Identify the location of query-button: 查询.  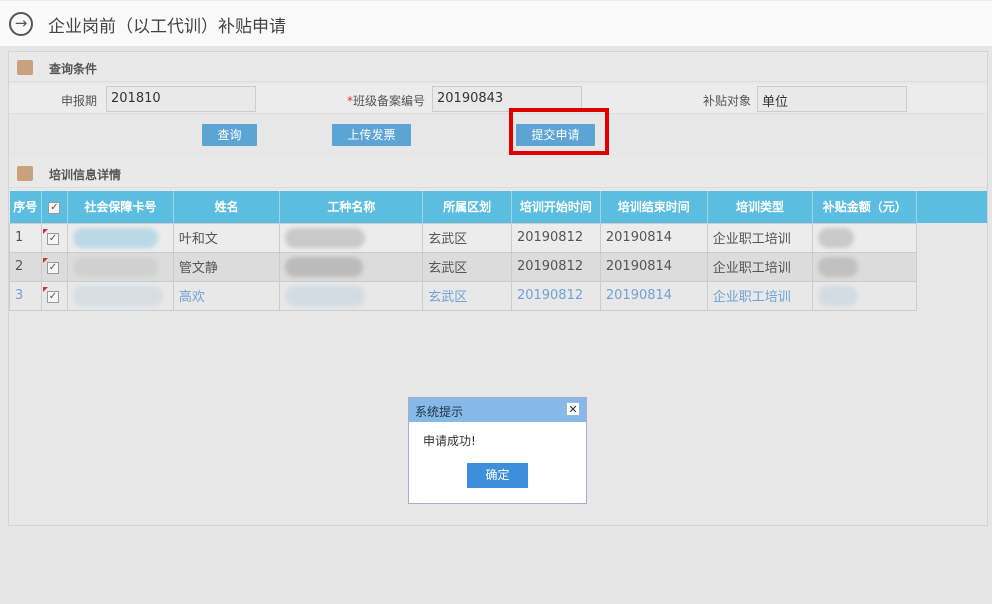
(229, 135).